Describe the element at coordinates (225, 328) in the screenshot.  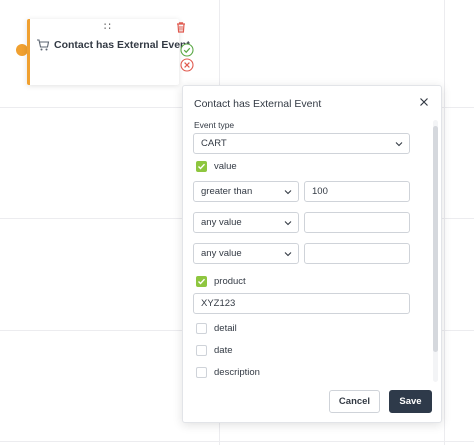
I see `detail-checkbox-label: detail` at that location.